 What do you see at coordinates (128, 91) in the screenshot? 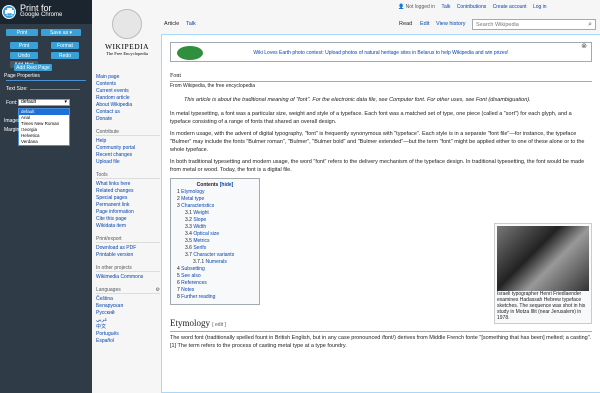
I see `sidebar-item-current-events: Current events` at bounding box center [128, 91].